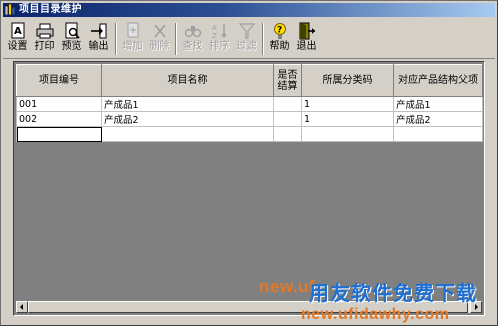  What do you see at coordinates (59, 80) in the screenshot?
I see `column-header-project-code: 项目编号` at bounding box center [59, 80].